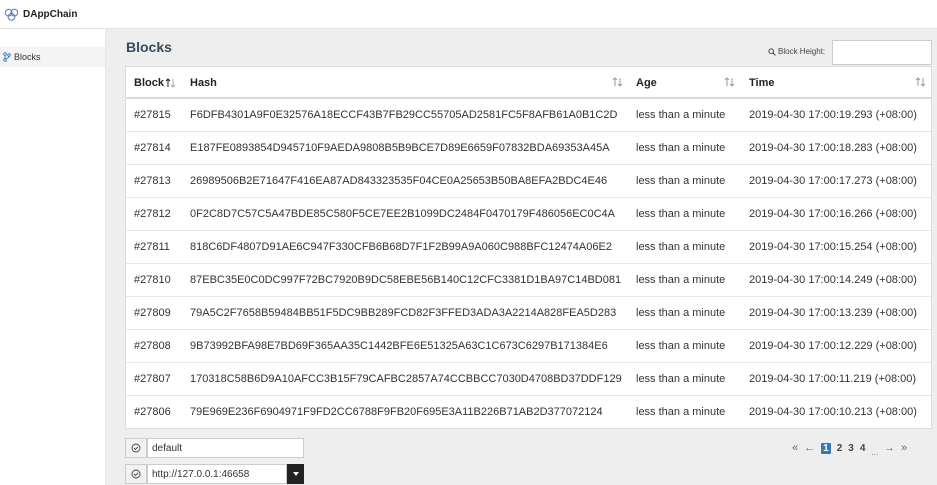 This screenshot has width=937, height=485. I want to click on block-time: 2019-04-30 17:00:13.239 (+08:00), so click(833, 313).